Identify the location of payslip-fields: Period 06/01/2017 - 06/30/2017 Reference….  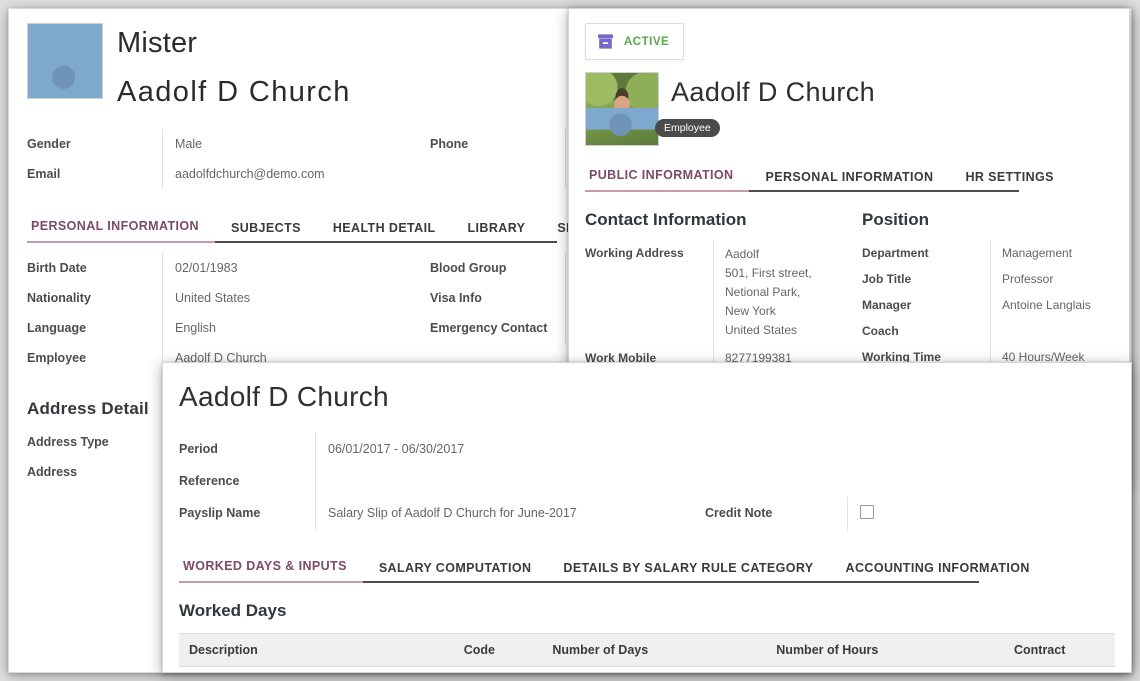
(647, 482).